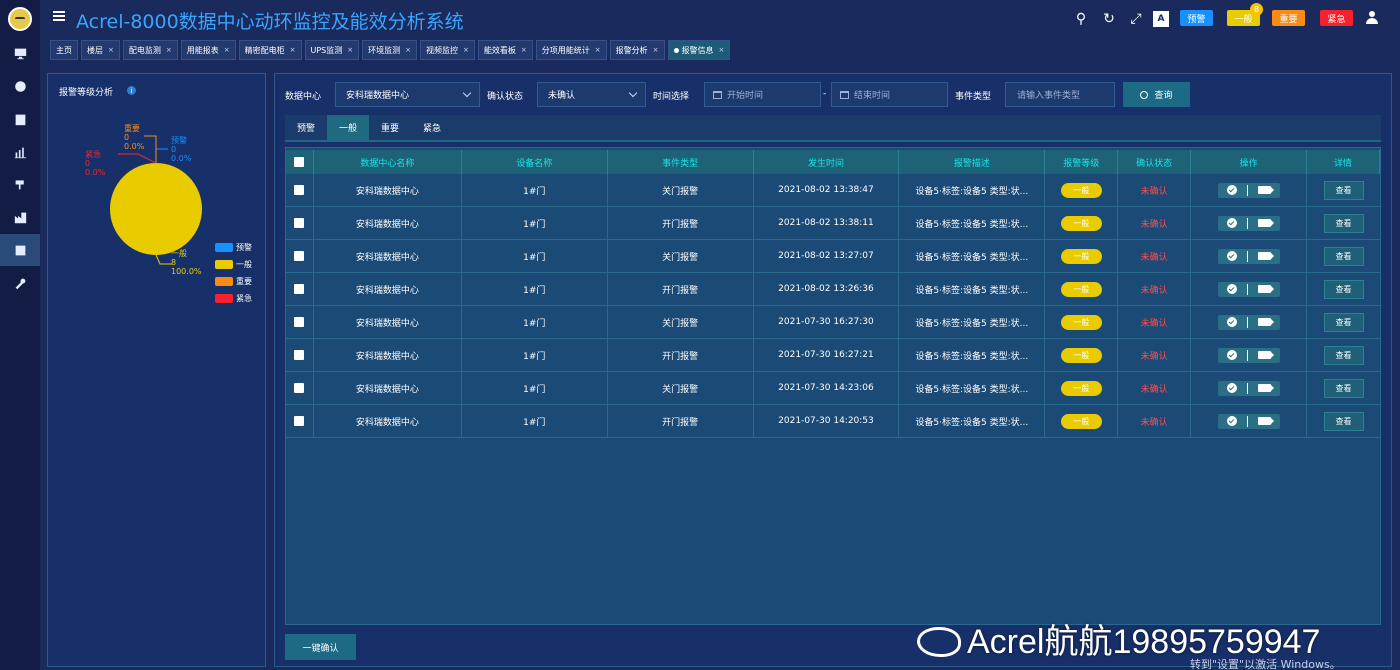 This screenshot has width=1400, height=670. What do you see at coordinates (1288, 18) in the screenshot?
I see `level-button-important: 重要` at bounding box center [1288, 18].